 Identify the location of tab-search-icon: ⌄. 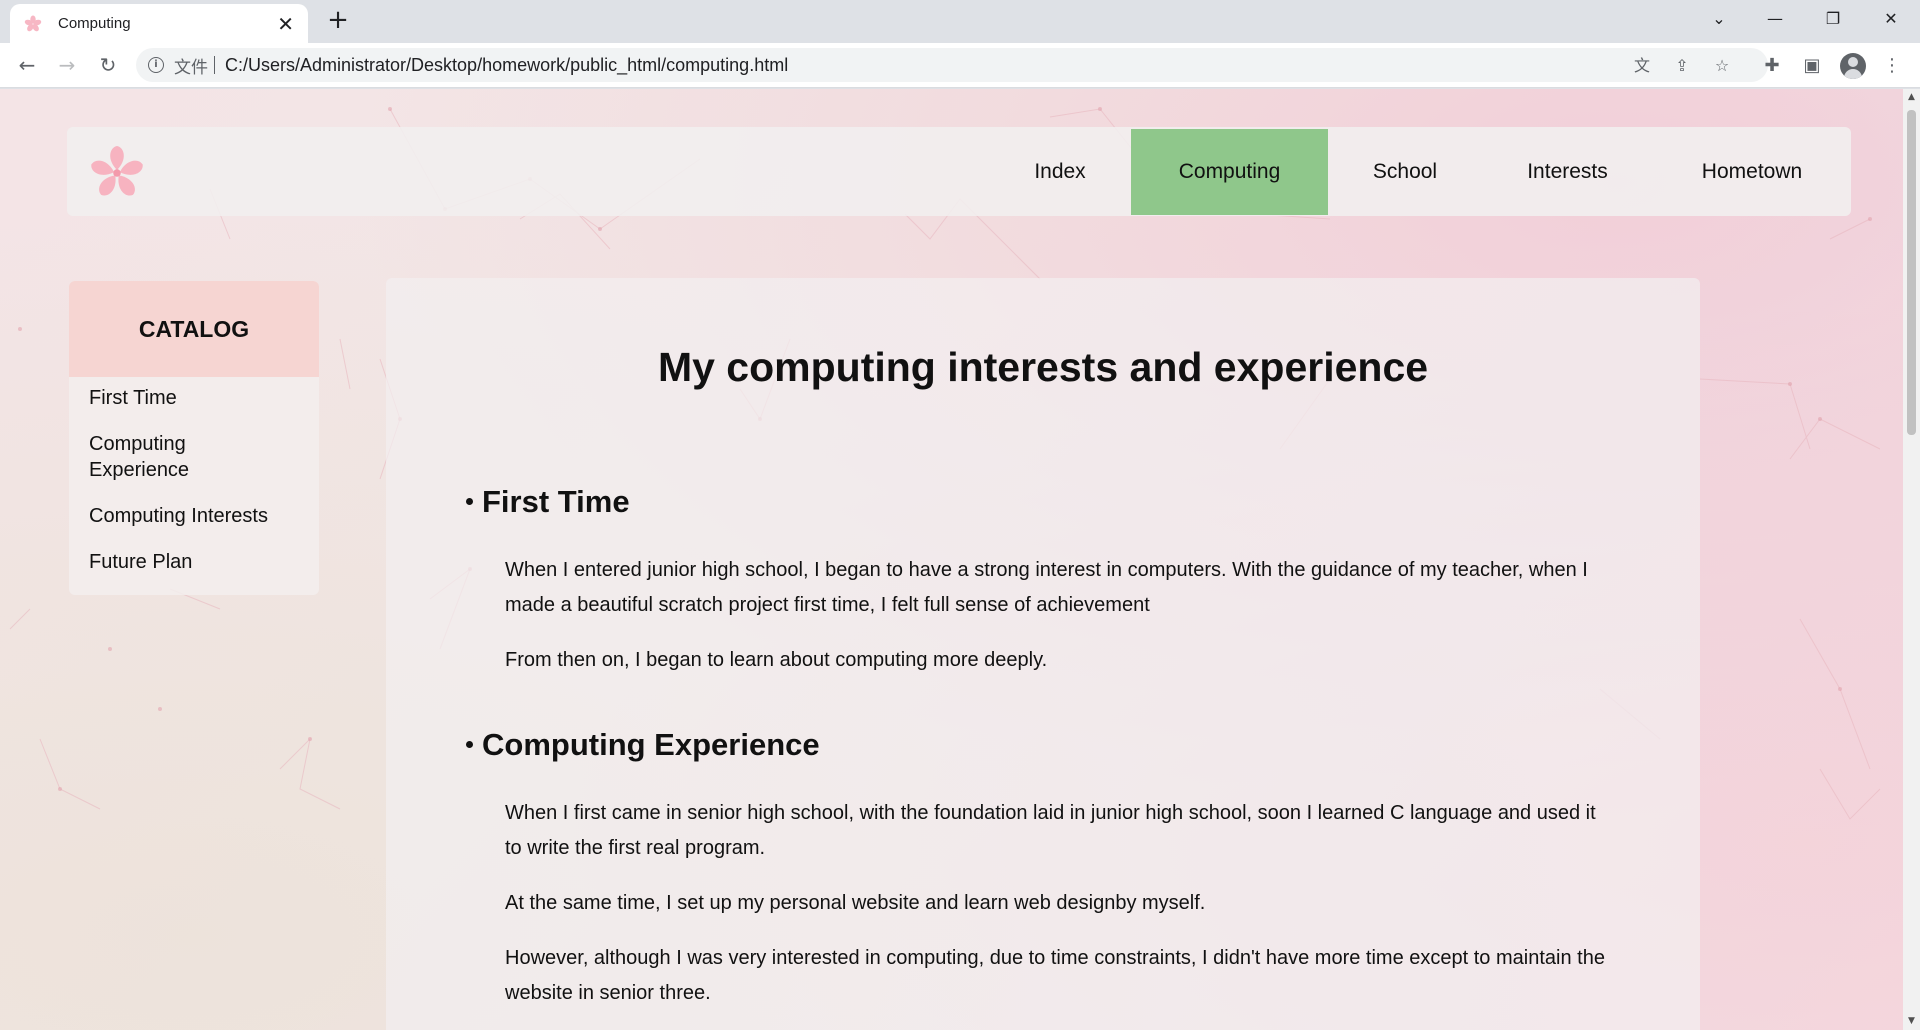
(1719, 19).